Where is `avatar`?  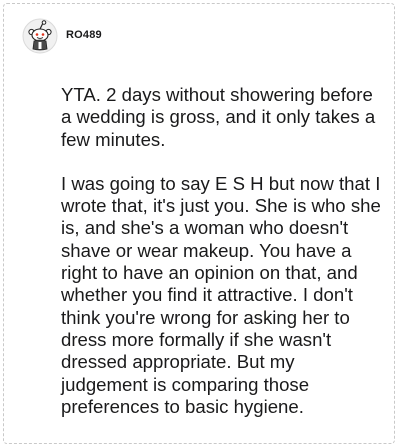
avatar is located at coordinates (40, 36).